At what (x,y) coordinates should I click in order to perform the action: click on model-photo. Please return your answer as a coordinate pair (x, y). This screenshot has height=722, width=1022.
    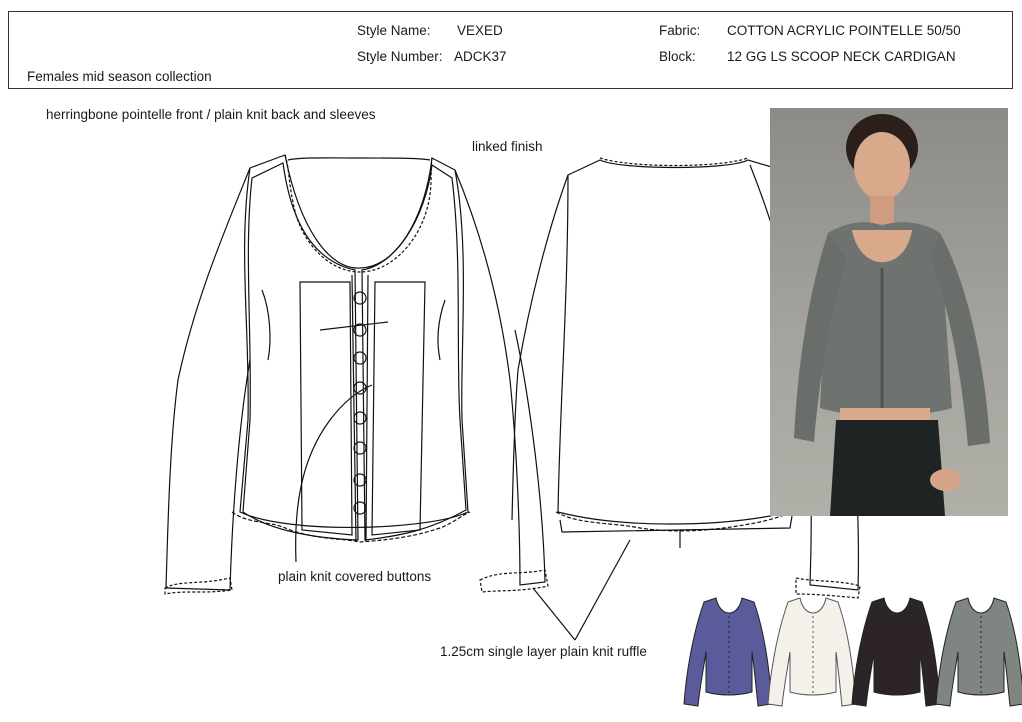
    Looking at the image, I should click on (889, 312).